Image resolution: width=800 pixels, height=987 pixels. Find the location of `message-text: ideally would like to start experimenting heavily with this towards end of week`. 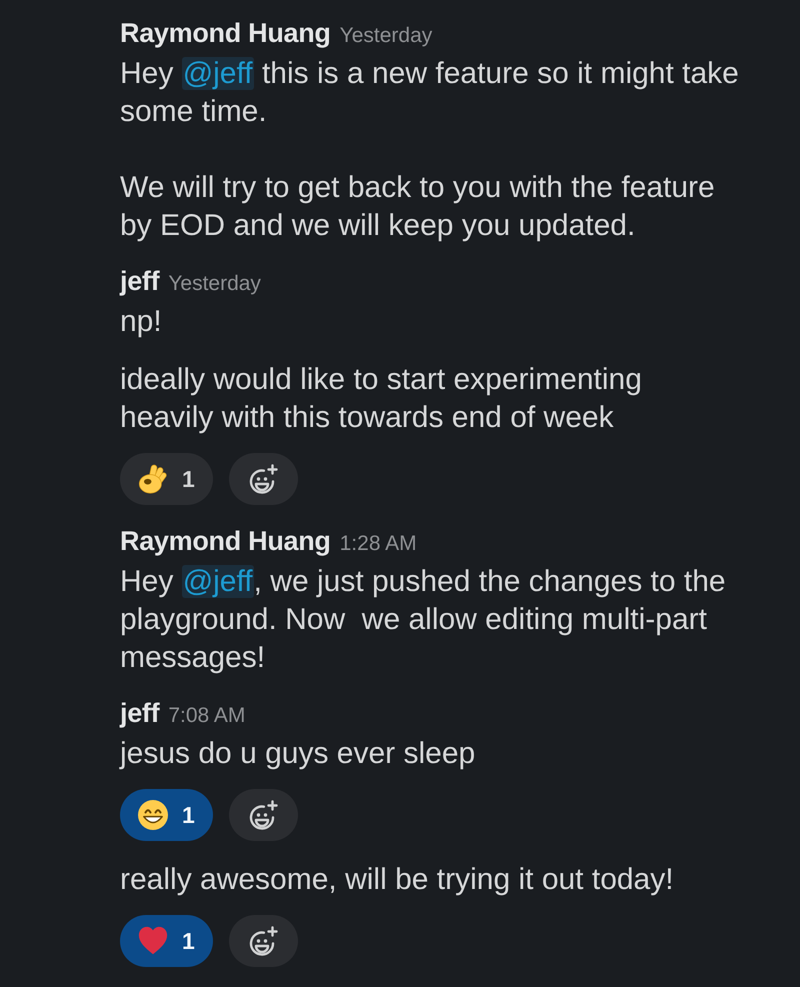

message-text: ideally would like to start experimenting heavily with this towards end of week is located at coordinates (381, 399).